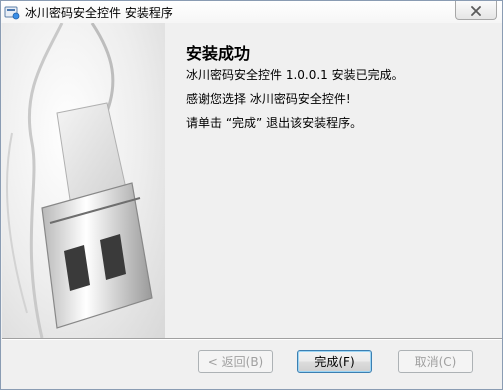 This screenshot has width=503, height=390. What do you see at coordinates (334, 361) in the screenshot?
I see `finish-button: 完成(F)` at bounding box center [334, 361].